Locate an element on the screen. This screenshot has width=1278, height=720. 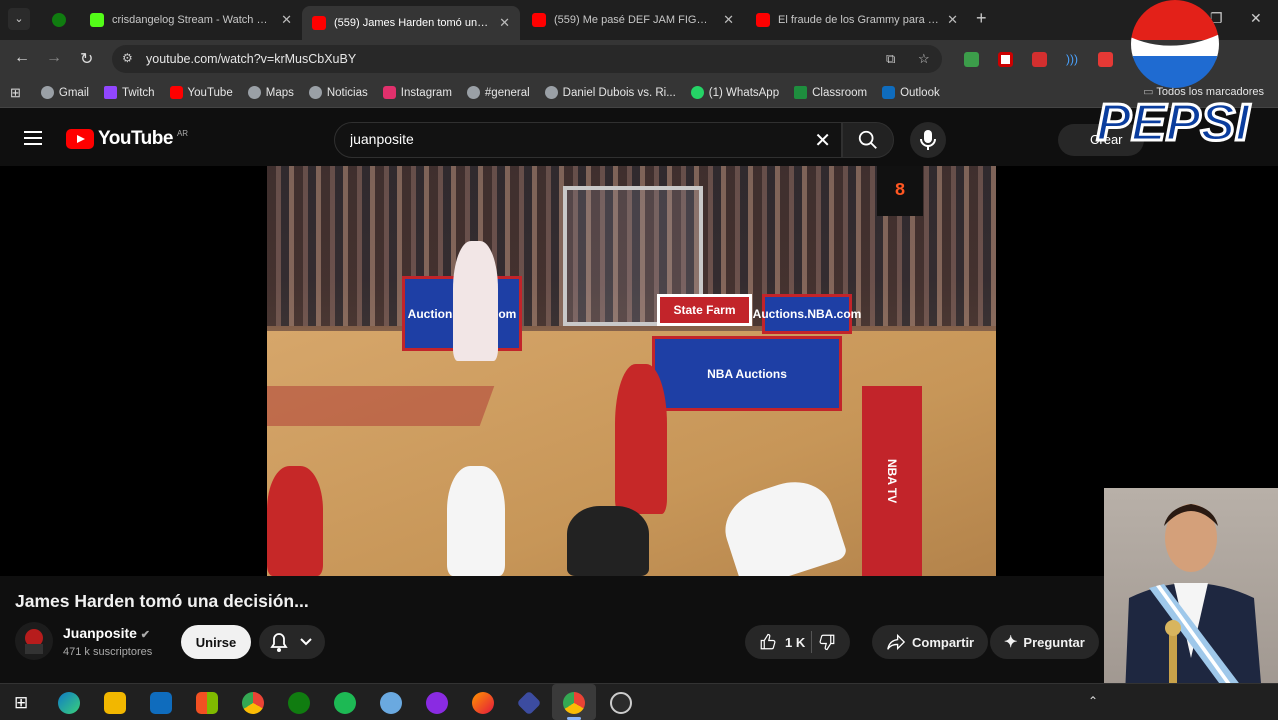
windows-taskbar: ⊞ ⌃ is located at coordinates (639, 701).